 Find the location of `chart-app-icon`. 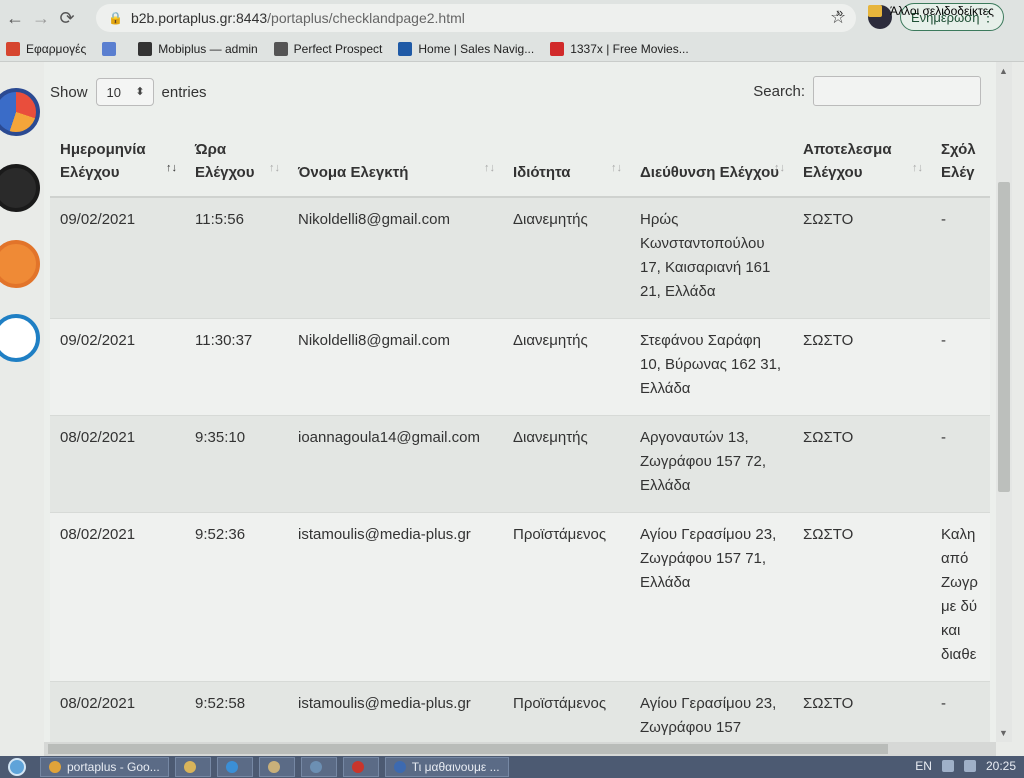

chart-app-icon is located at coordinates (20, 112).